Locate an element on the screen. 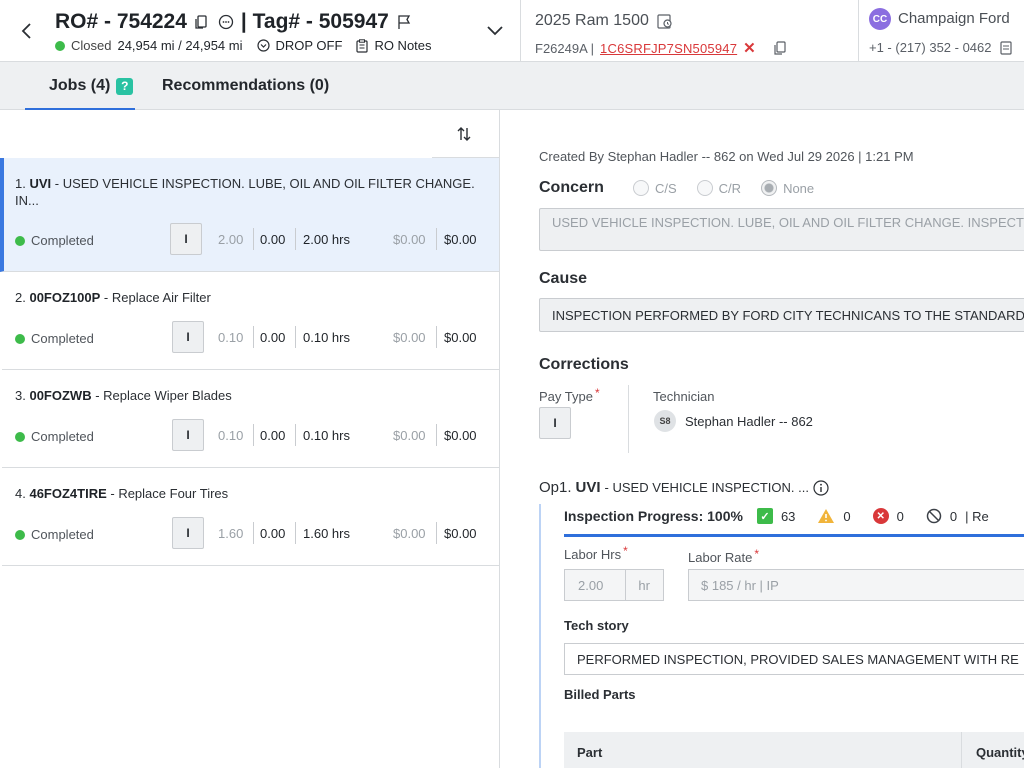 The height and width of the screenshot is (768, 1024). concern-option-none: None is located at coordinates (787, 188).